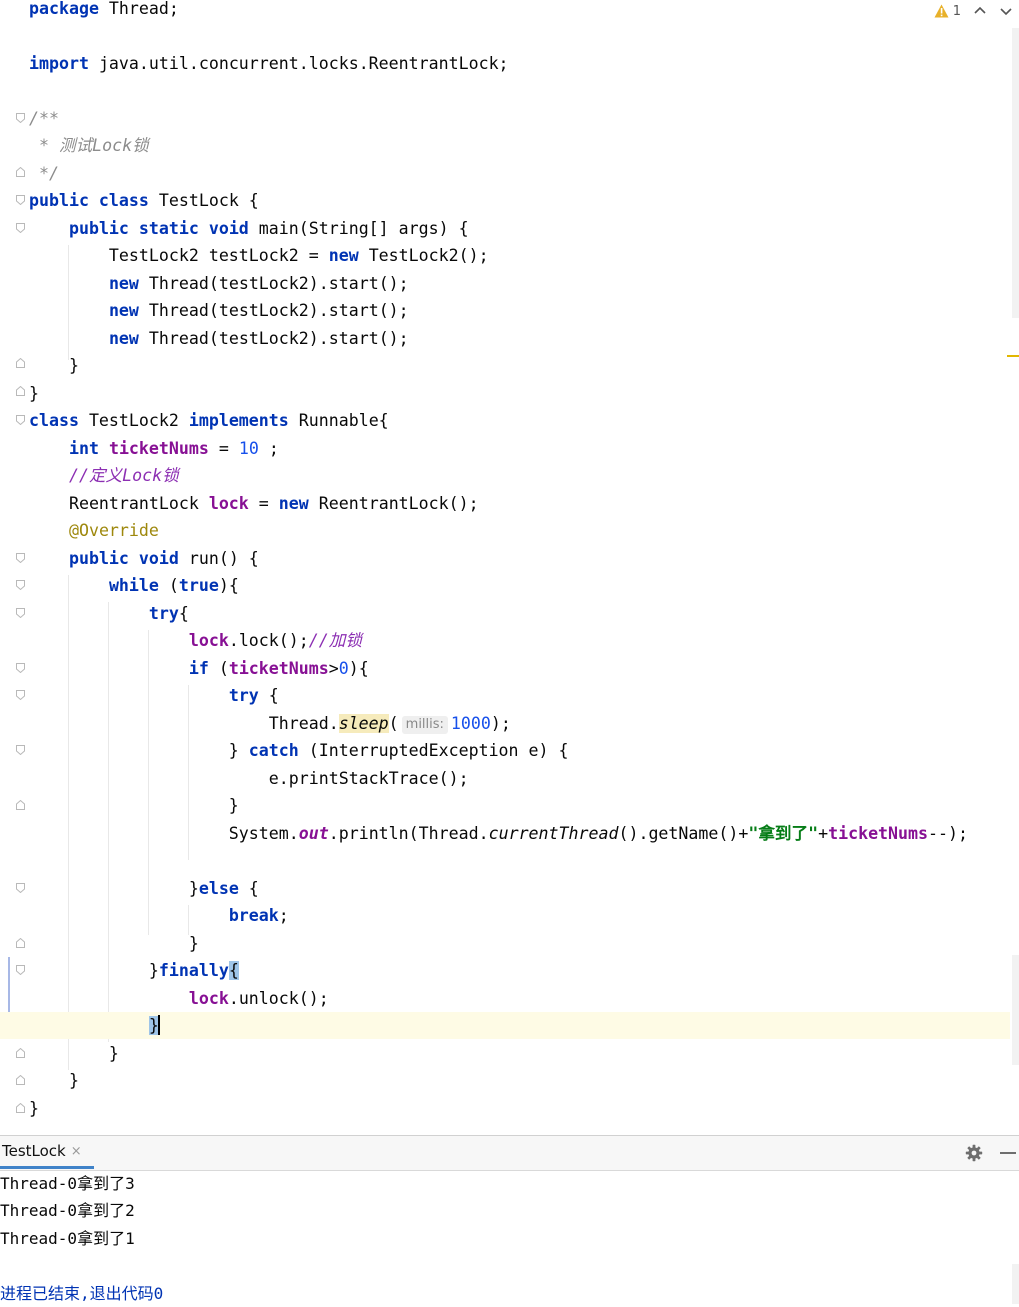  I want to click on code-line: class TestLock2 implements Runnable{, so click(505, 420).